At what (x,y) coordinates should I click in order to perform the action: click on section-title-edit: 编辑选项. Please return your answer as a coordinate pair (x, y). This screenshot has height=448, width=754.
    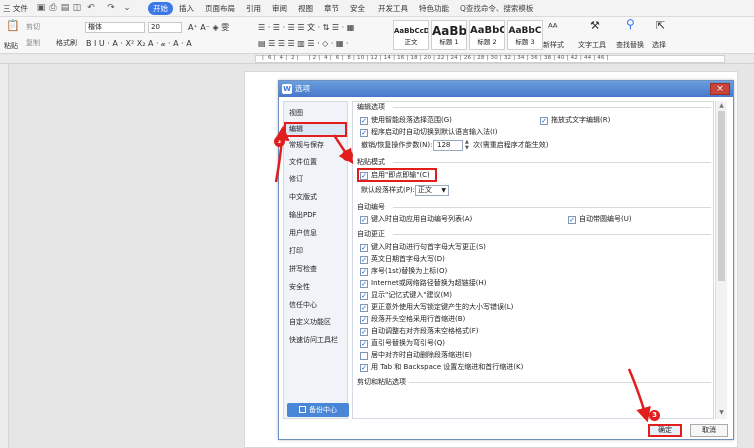
    Looking at the image, I should click on (371, 107).